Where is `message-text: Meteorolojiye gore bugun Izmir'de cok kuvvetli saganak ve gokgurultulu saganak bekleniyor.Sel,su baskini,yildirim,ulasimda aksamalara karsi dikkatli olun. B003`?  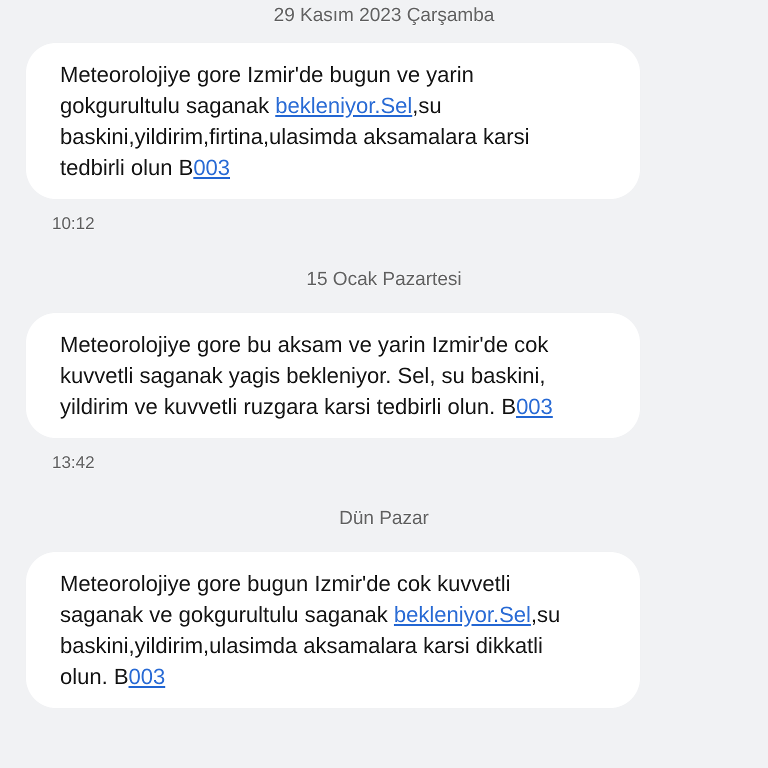 message-text: Meteorolojiye gore bugun Izmir'de cok kuvvetli saganak ve gokgurultulu saganak bekleniyor.Sel,su baskini,yildirim,ulasimda aksamalara karsi dikkatli olun. B003 is located at coordinates (311, 630).